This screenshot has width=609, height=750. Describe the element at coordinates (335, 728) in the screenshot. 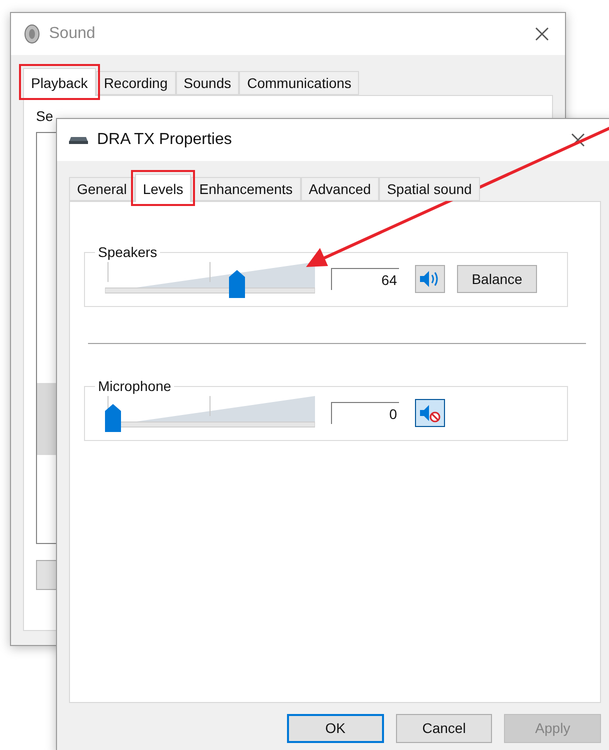

I see `dialog-button: OK` at that location.